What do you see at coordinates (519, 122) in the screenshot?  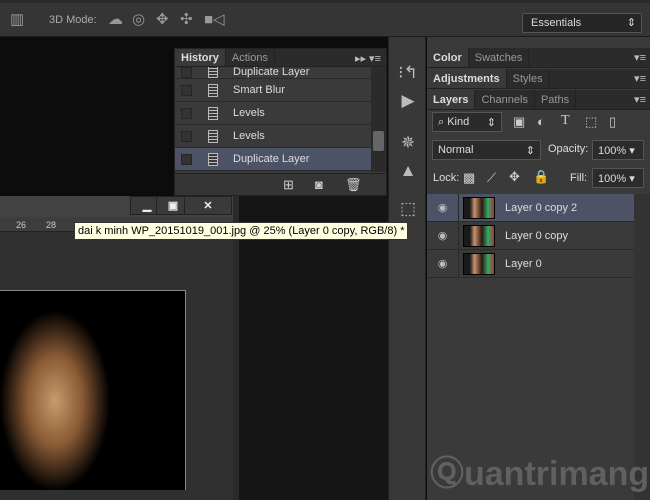 I see `filter-pixel-icon: ▣` at bounding box center [519, 122].